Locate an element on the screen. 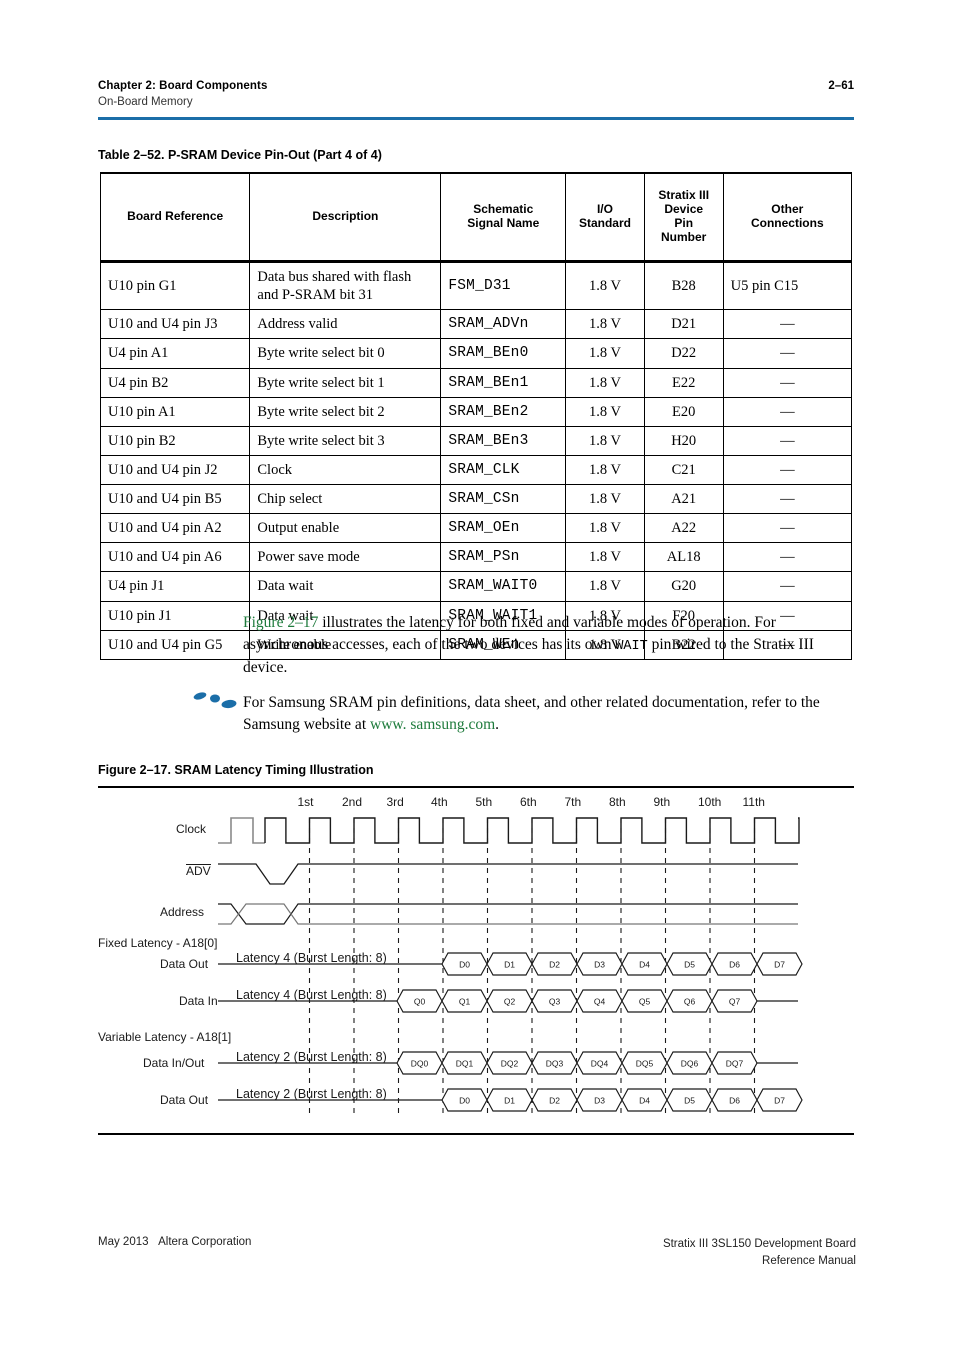  data-out-fixed-value: D2 is located at coordinates (554, 965).